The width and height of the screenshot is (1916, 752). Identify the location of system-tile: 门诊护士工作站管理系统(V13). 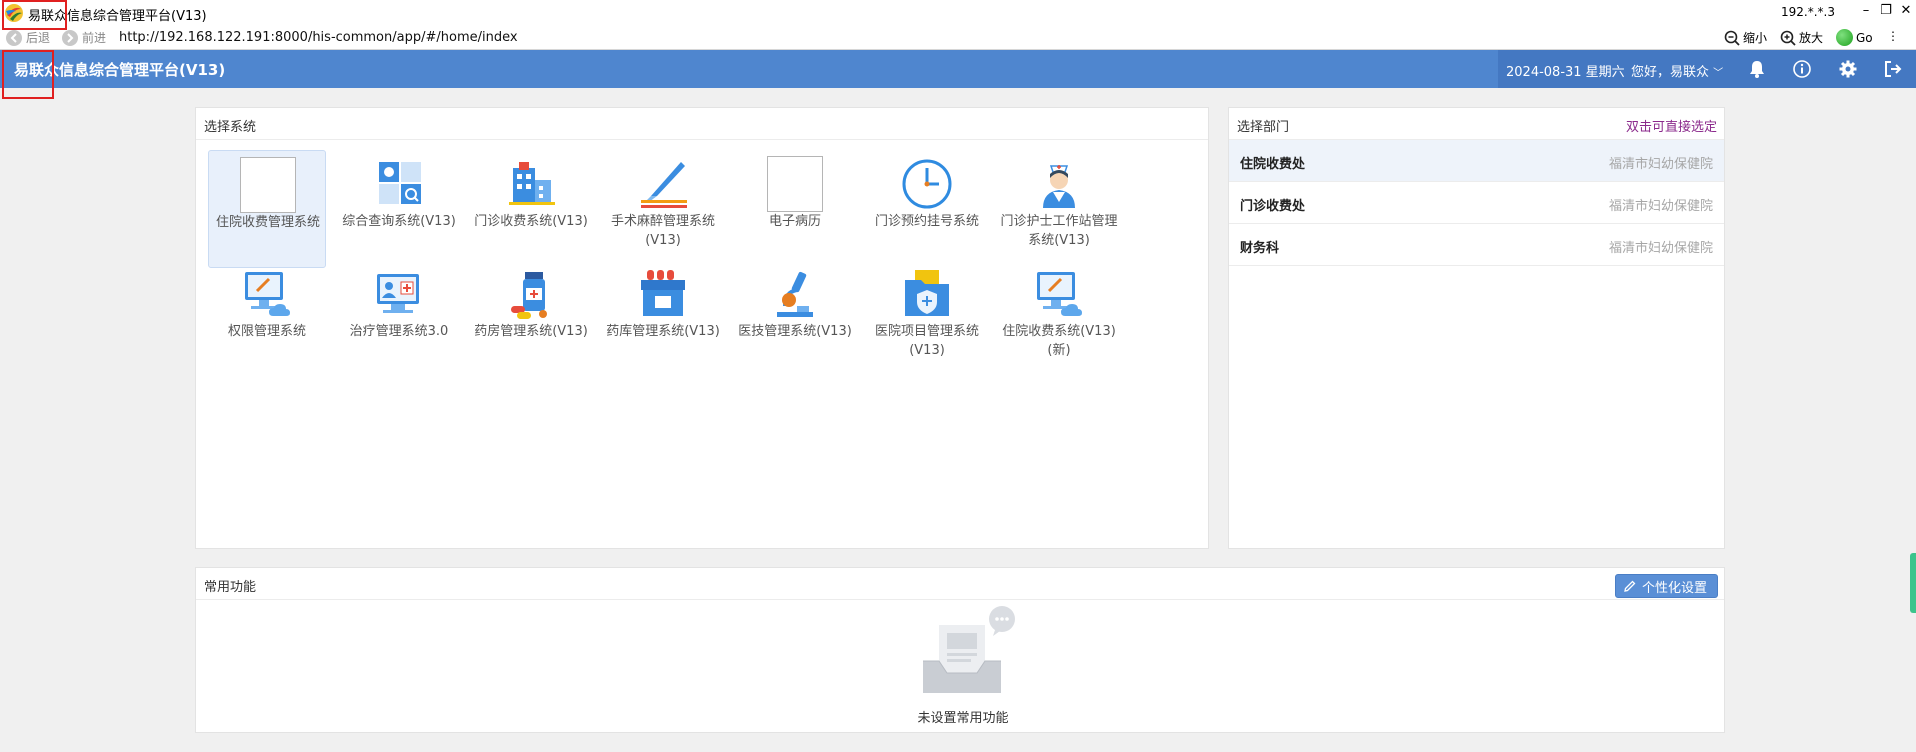
(1059, 209).